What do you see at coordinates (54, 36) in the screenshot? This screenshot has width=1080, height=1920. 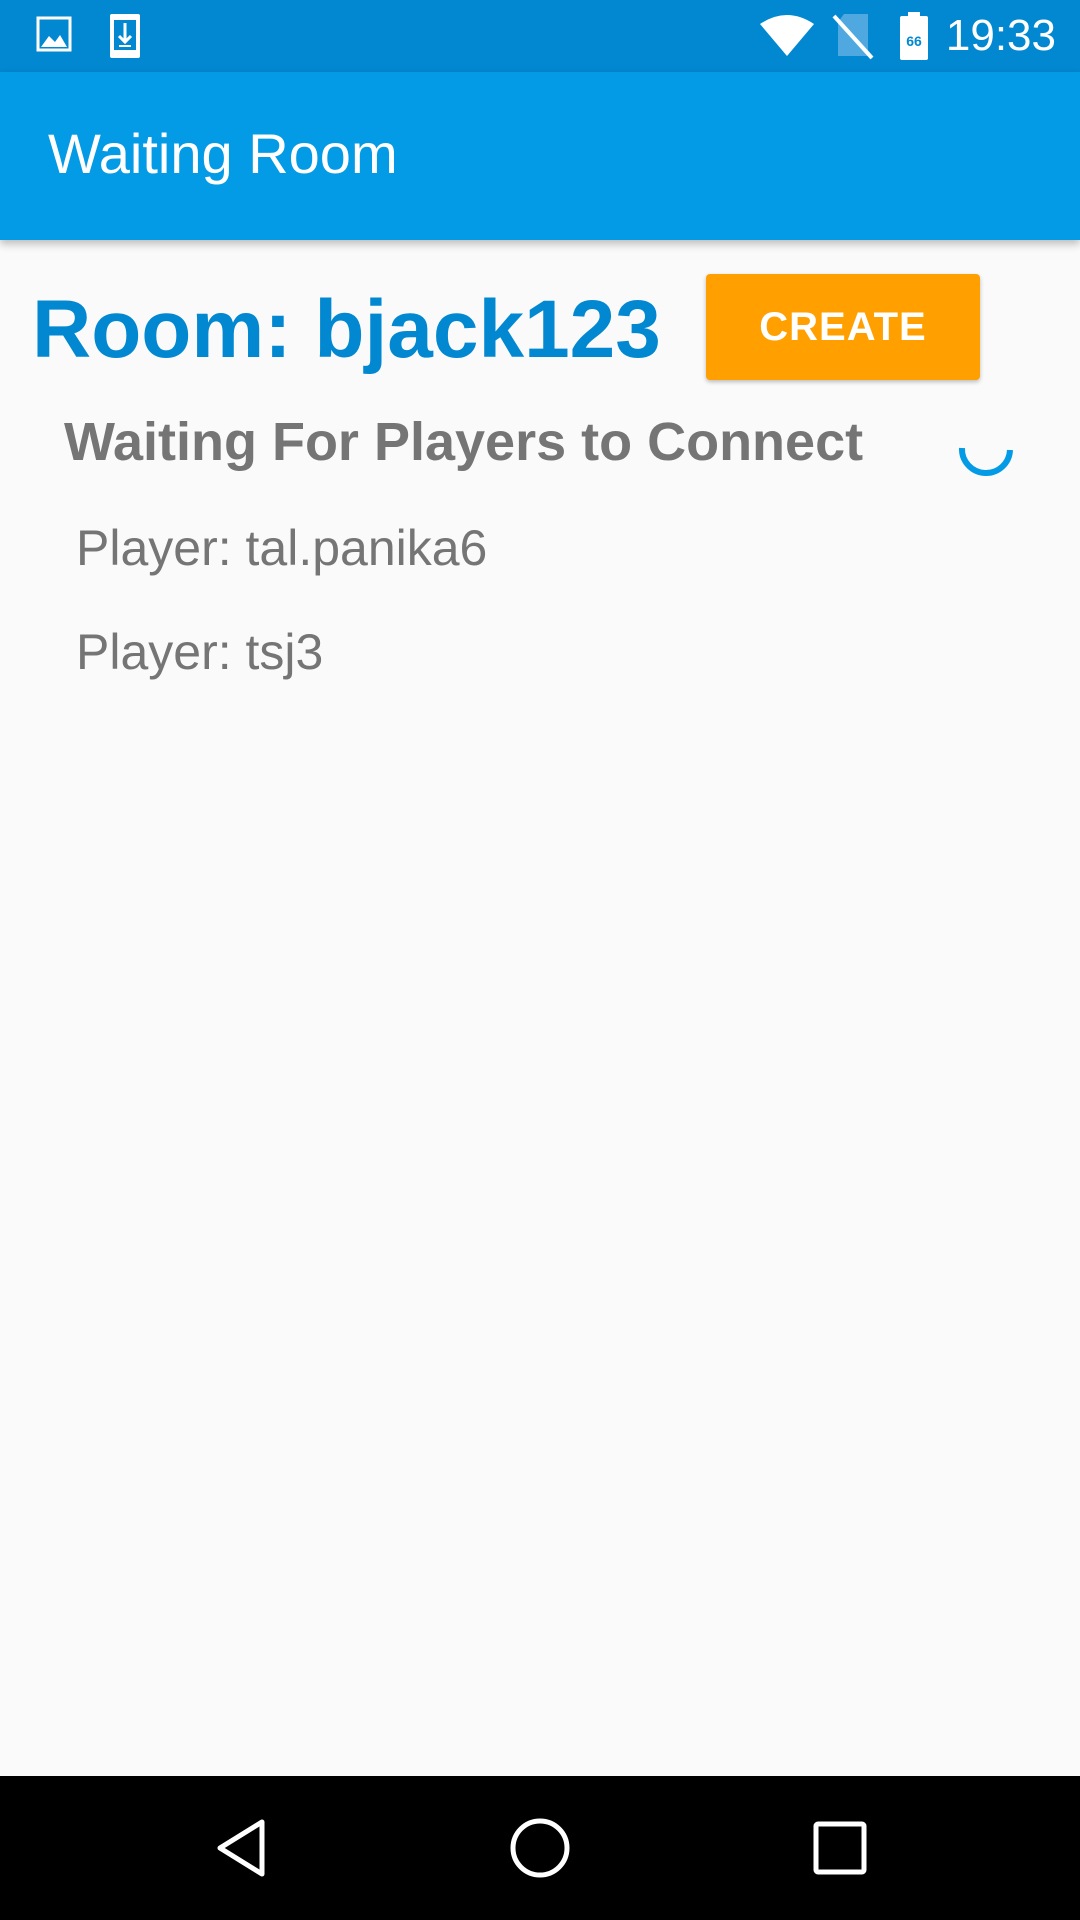 I see `image-icon` at bounding box center [54, 36].